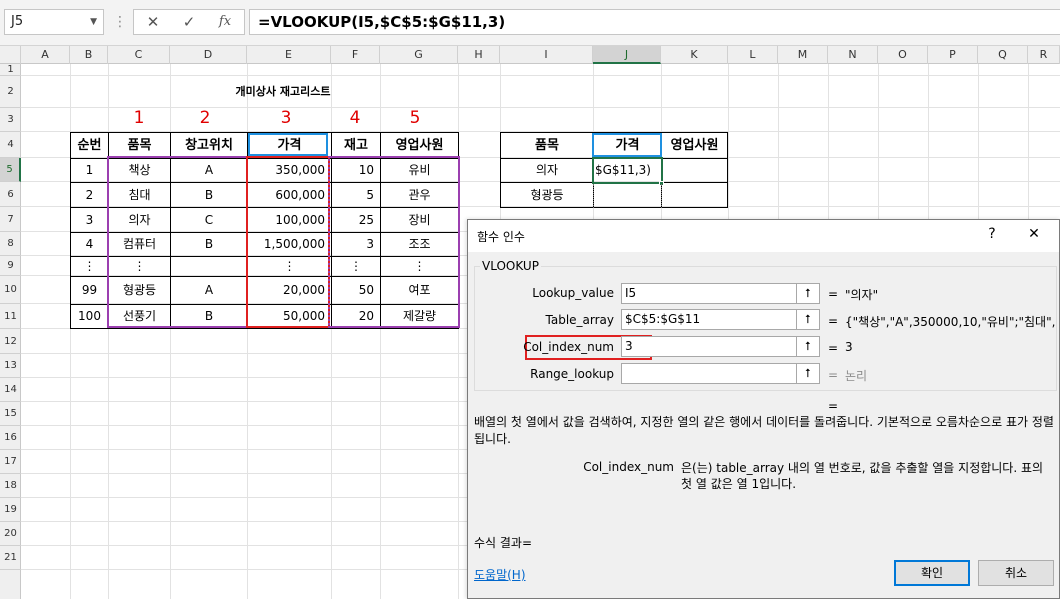 The height and width of the screenshot is (599, 1060). Describe the element at coordinates (419, 316) in the screenshot. I see `table-cell: 제갈량` at that location.